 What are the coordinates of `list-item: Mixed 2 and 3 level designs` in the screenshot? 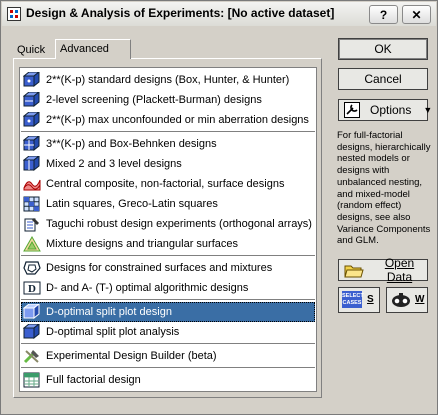 It's located at (168, 164).